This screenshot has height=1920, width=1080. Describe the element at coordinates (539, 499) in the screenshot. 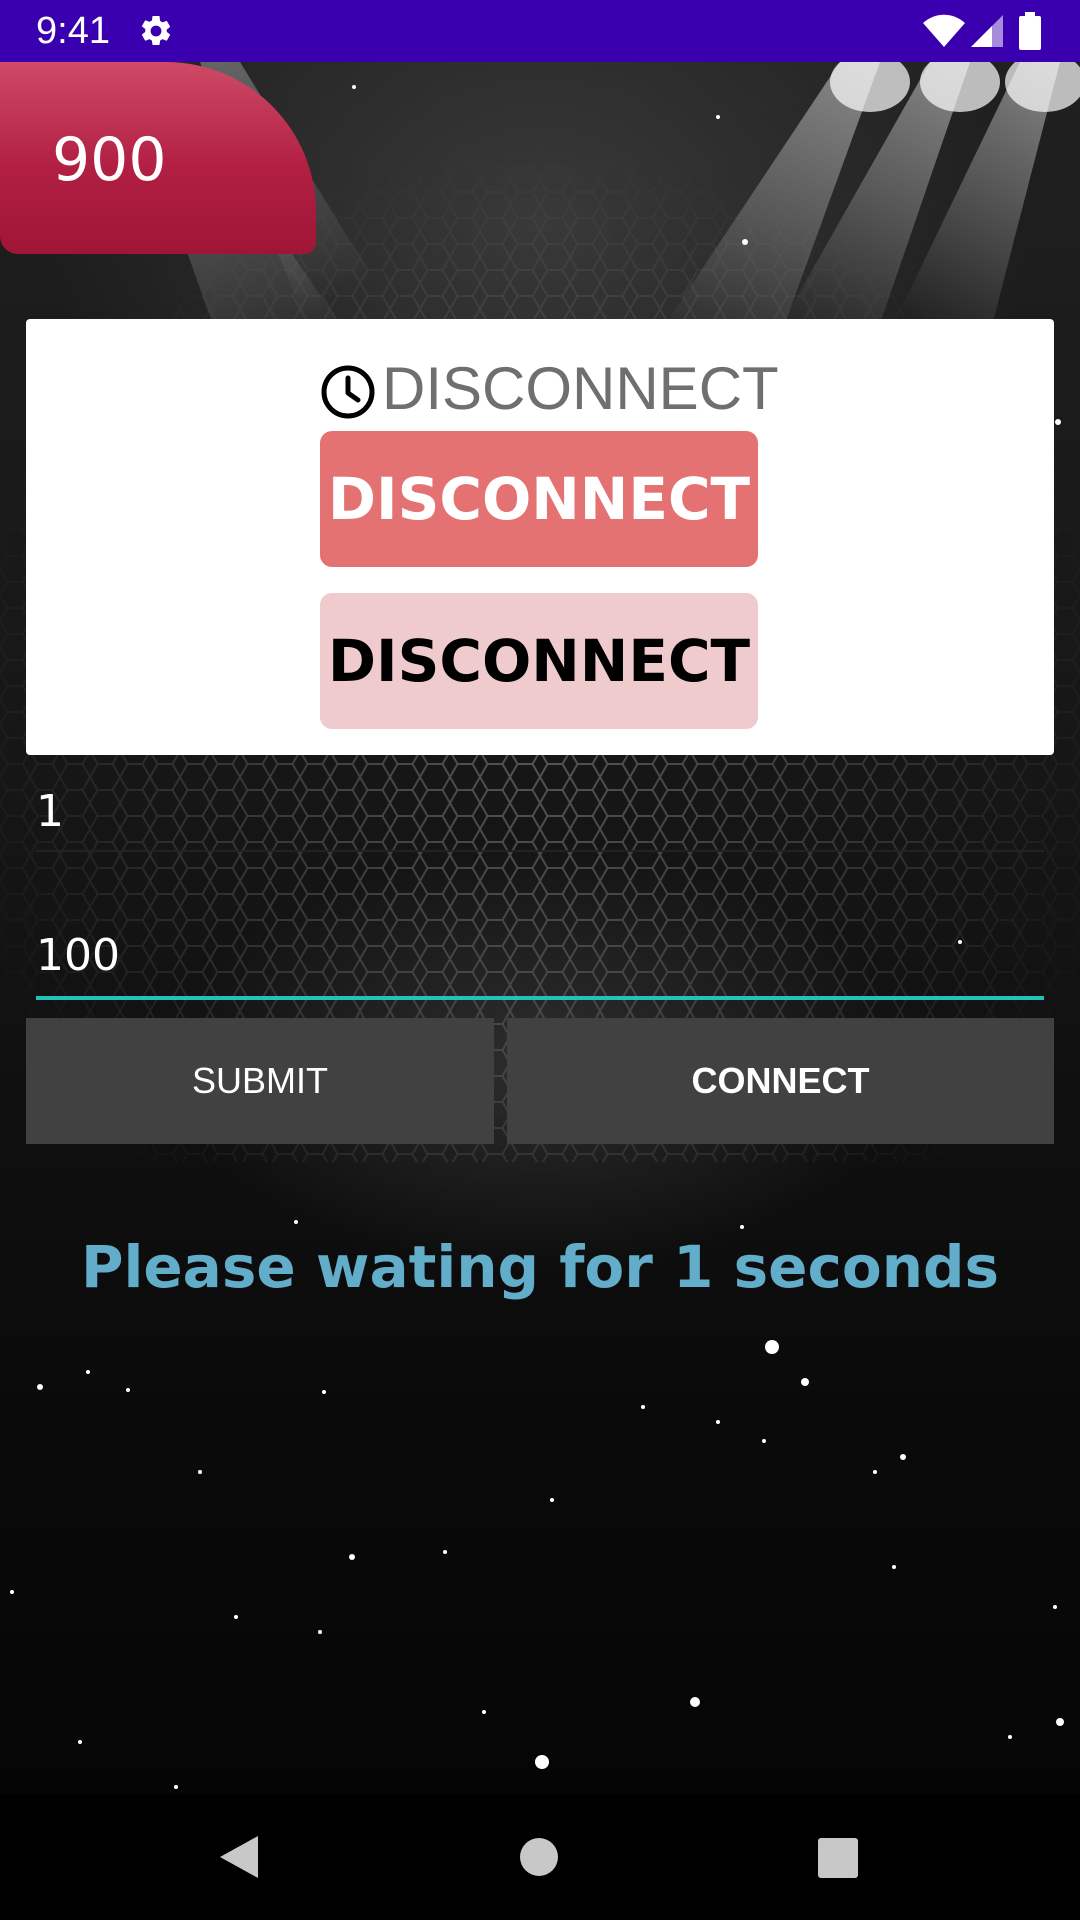

I see `disconnect-button-primary: DISCONNECT` at that location.